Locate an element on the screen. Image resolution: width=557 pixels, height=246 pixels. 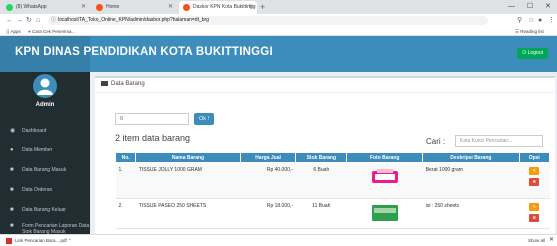
cell-opsi: ✎ ✖ is located at coordinates (534, 180).